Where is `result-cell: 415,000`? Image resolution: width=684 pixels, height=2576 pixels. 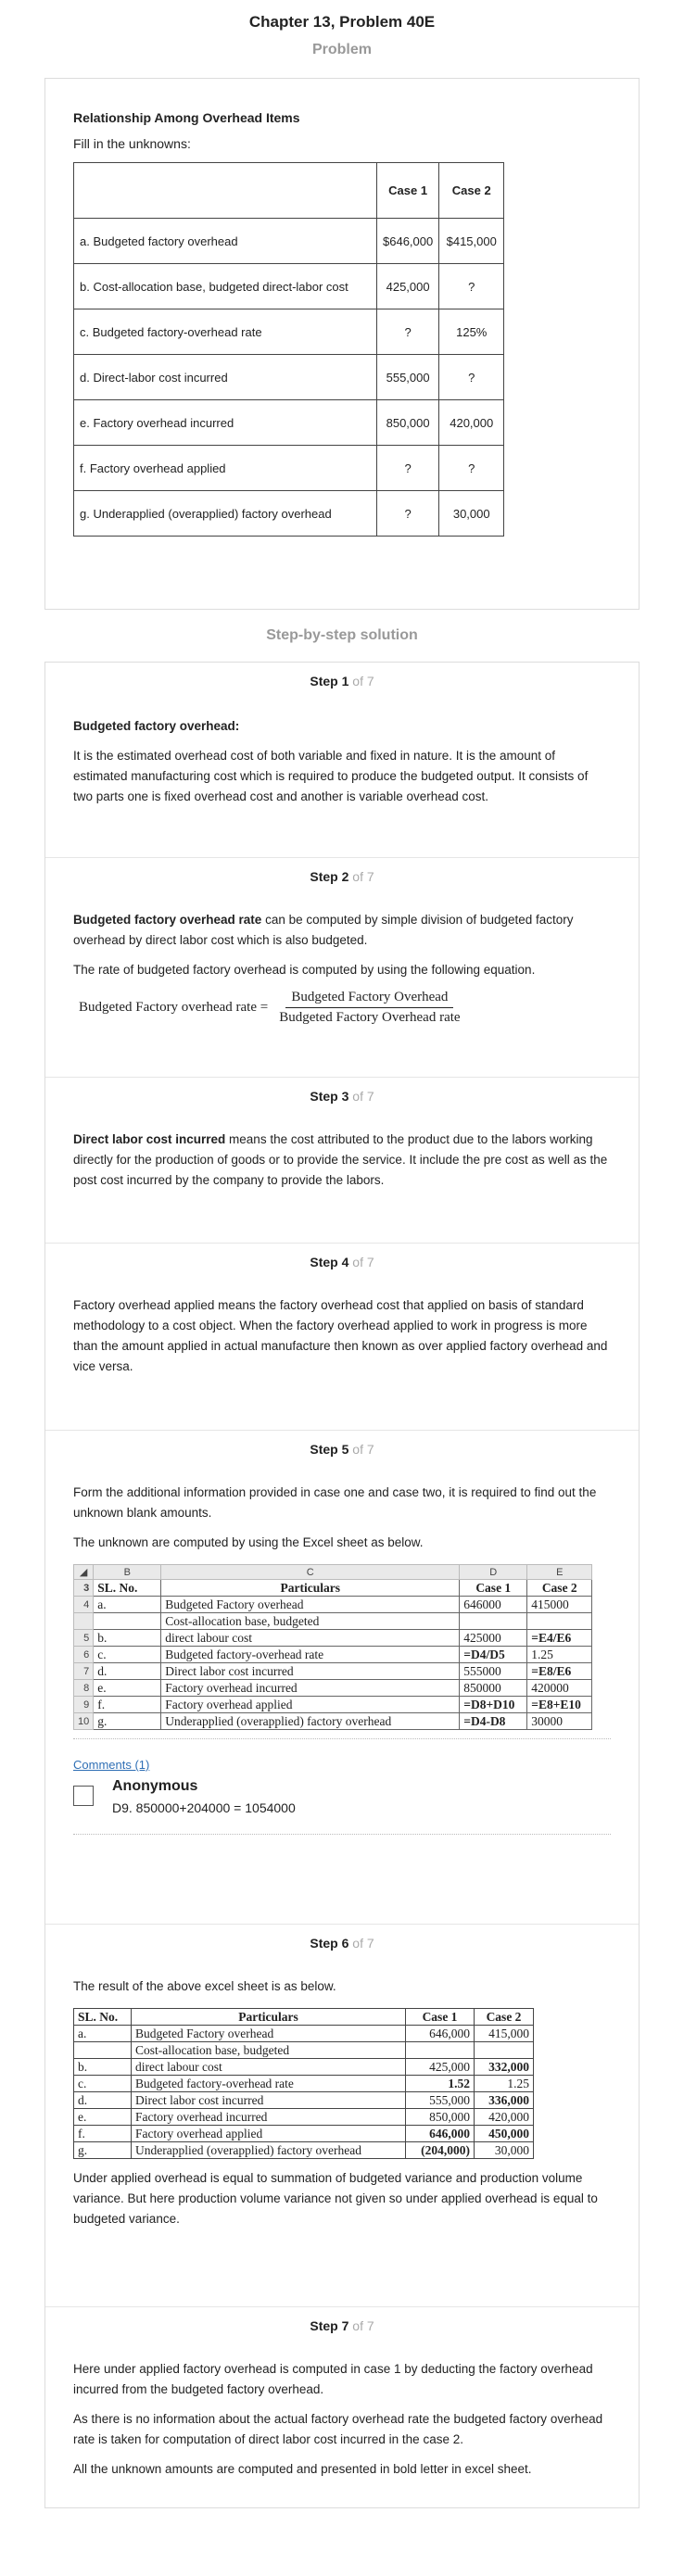 result-cell: 415,000 is located at coordinates (504, 2033).